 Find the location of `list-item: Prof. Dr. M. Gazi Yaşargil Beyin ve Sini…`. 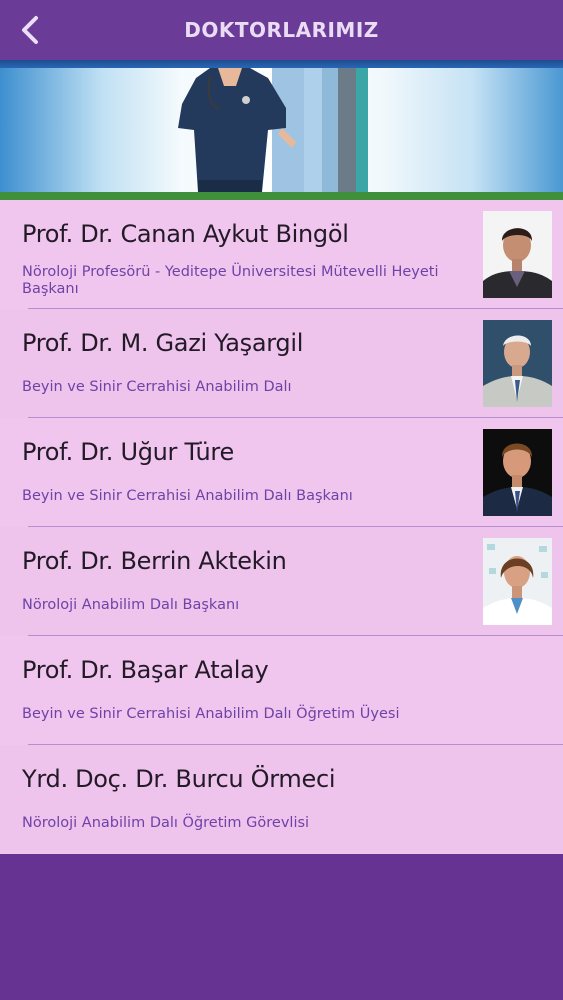

list-item: Prof. Dr. M. Gazi Yaşargil Beyin ve Sini… is located at coordinates (281, 363).